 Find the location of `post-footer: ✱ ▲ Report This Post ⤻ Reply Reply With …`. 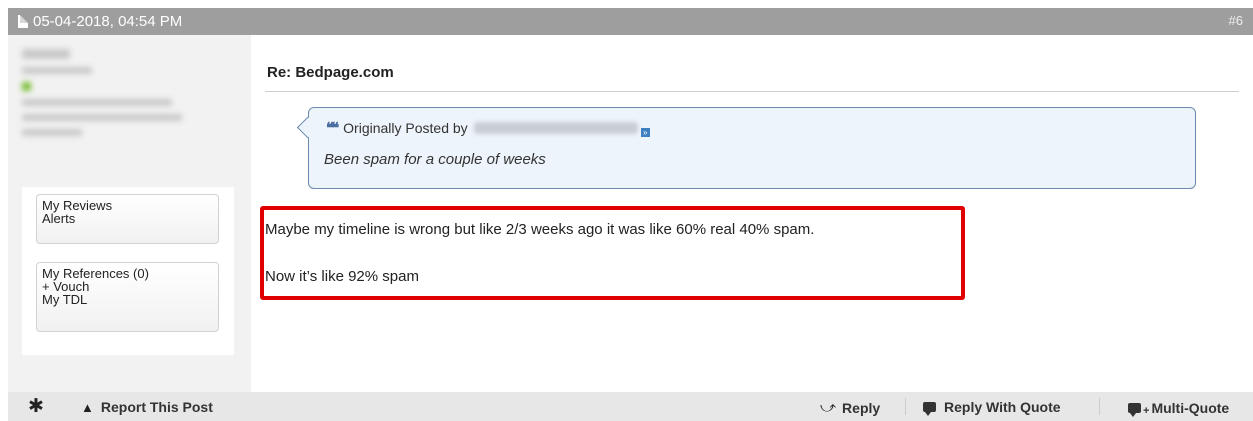

post-footer: ✱ ▲ Report This Post ⤻ Reply Reply With … is located at coordinates (630, 406).